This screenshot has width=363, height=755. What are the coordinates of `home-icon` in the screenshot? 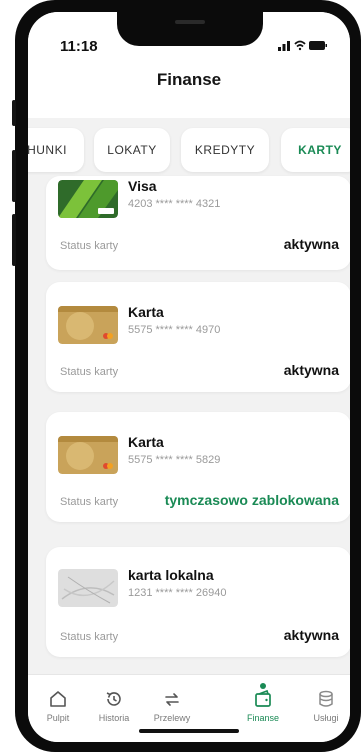 It's located at (58, 699).